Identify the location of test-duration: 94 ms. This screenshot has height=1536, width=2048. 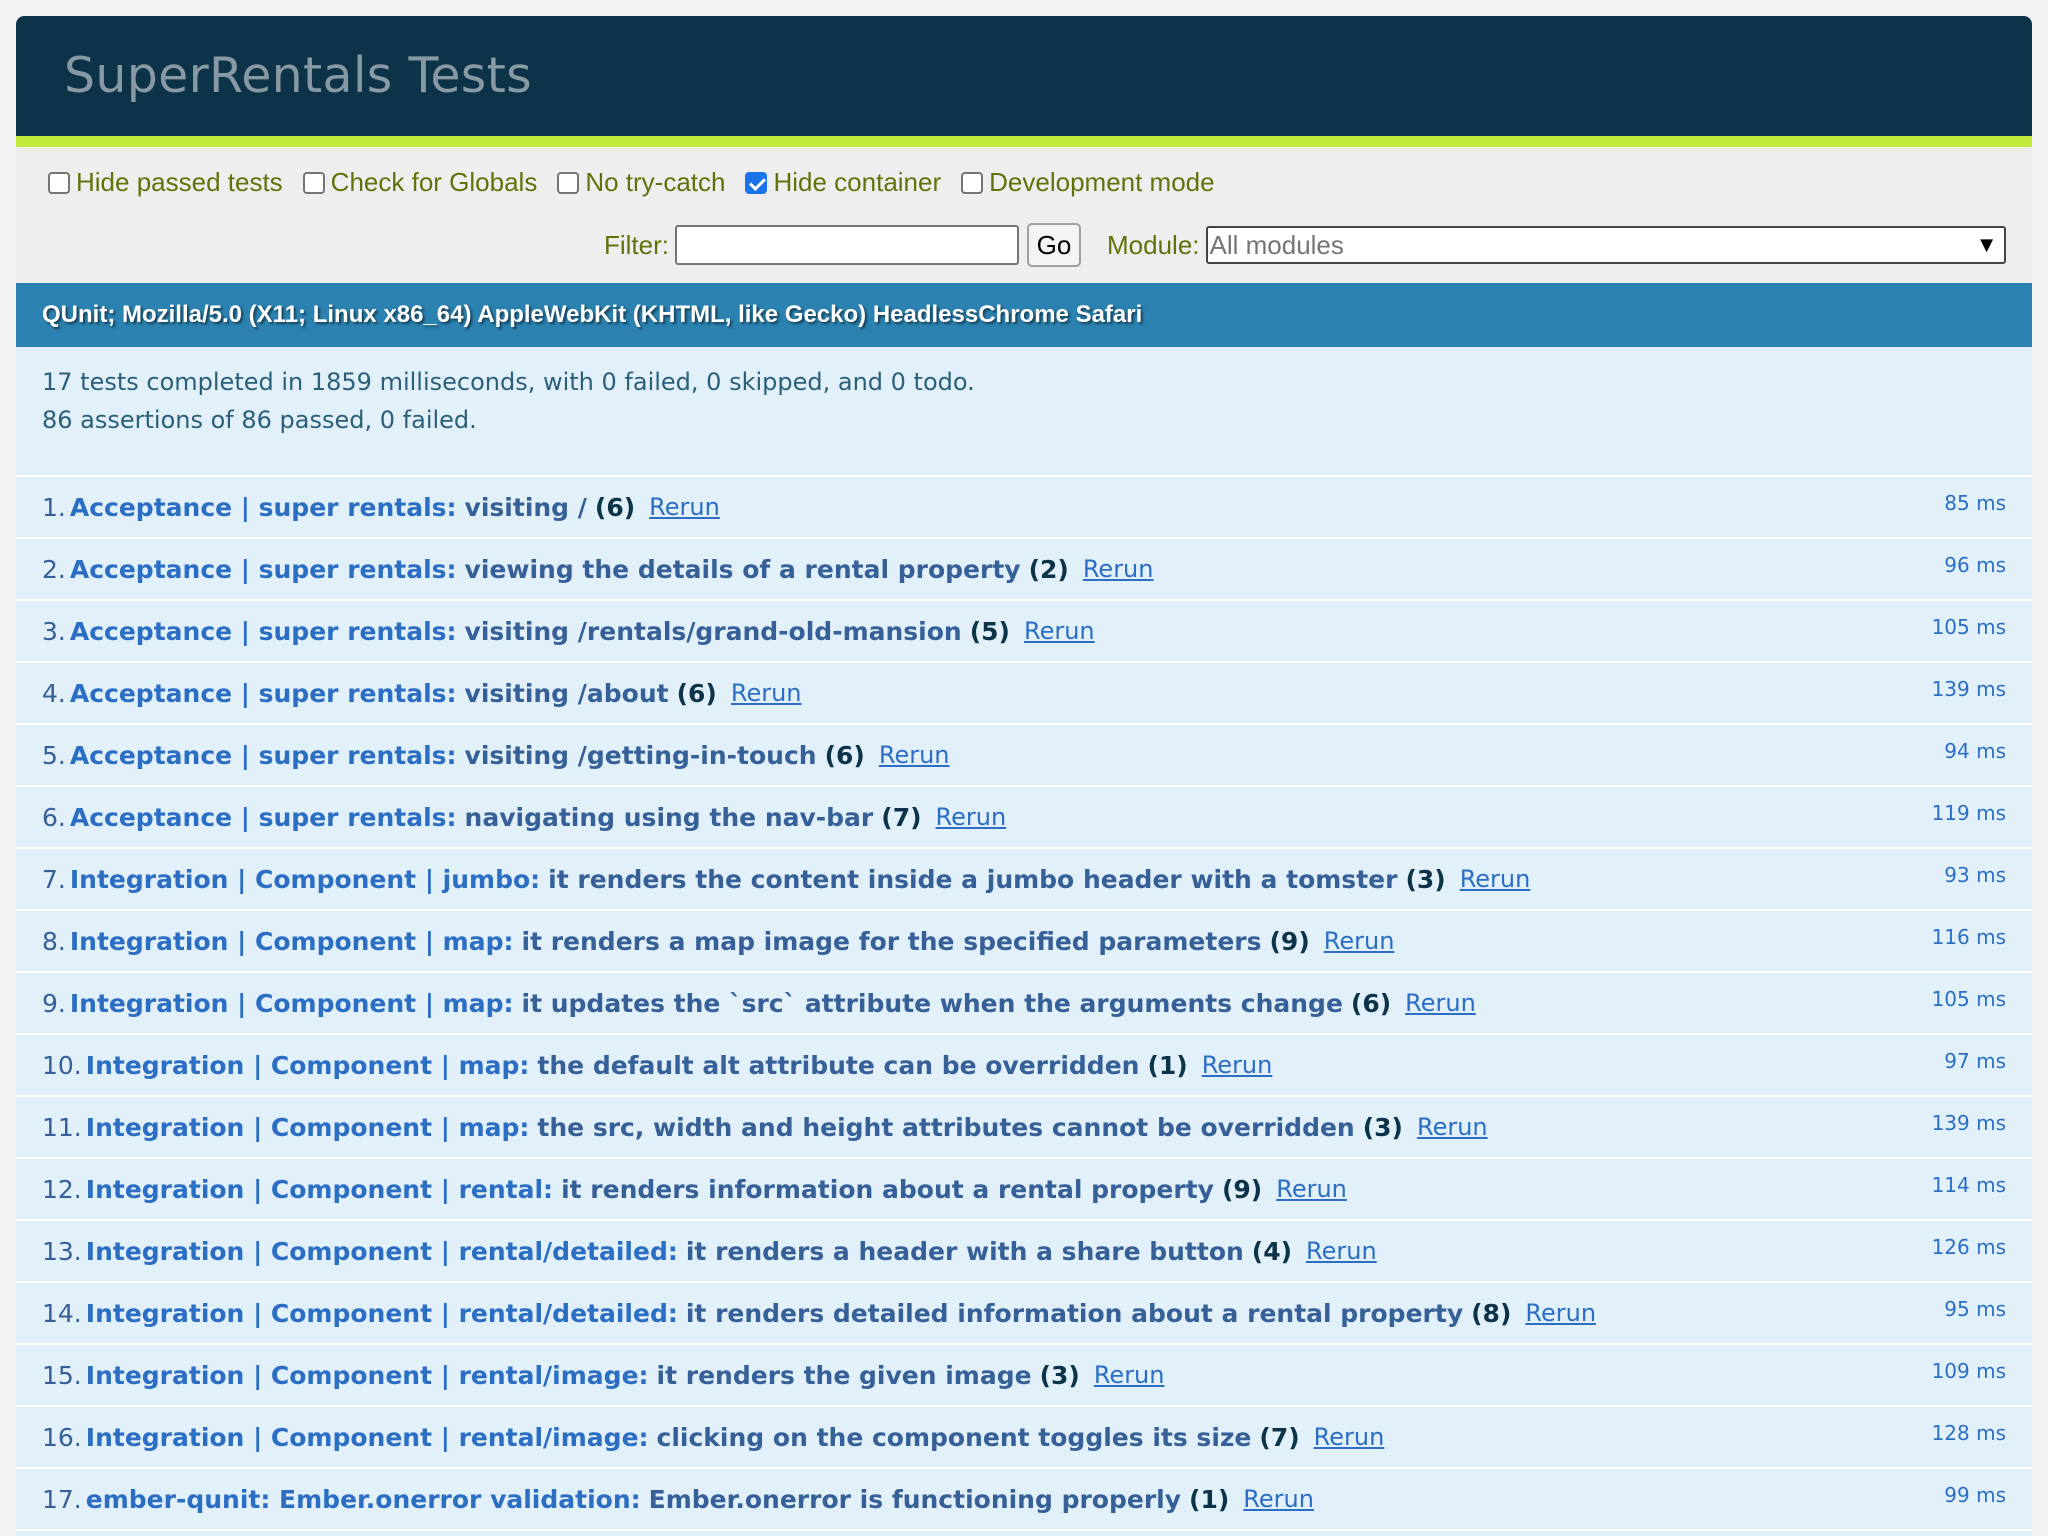
(1975, 751).